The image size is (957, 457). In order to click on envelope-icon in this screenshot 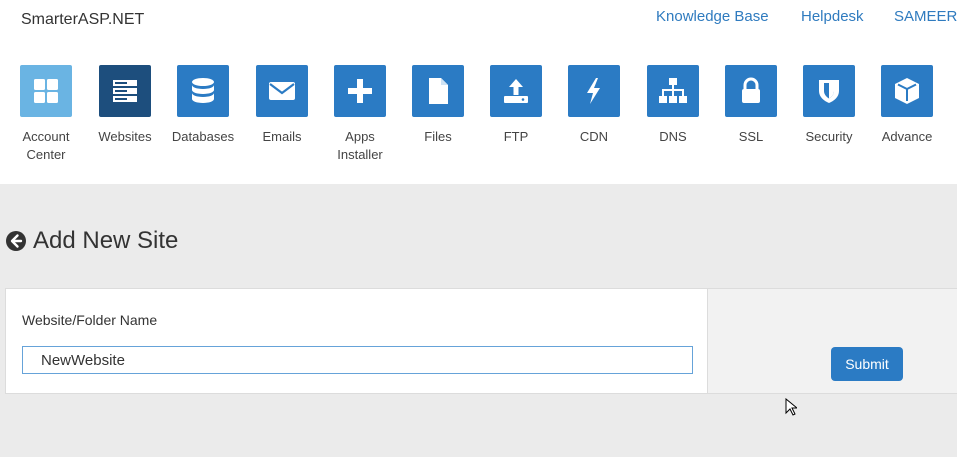, I will do `click(282, 91)`.